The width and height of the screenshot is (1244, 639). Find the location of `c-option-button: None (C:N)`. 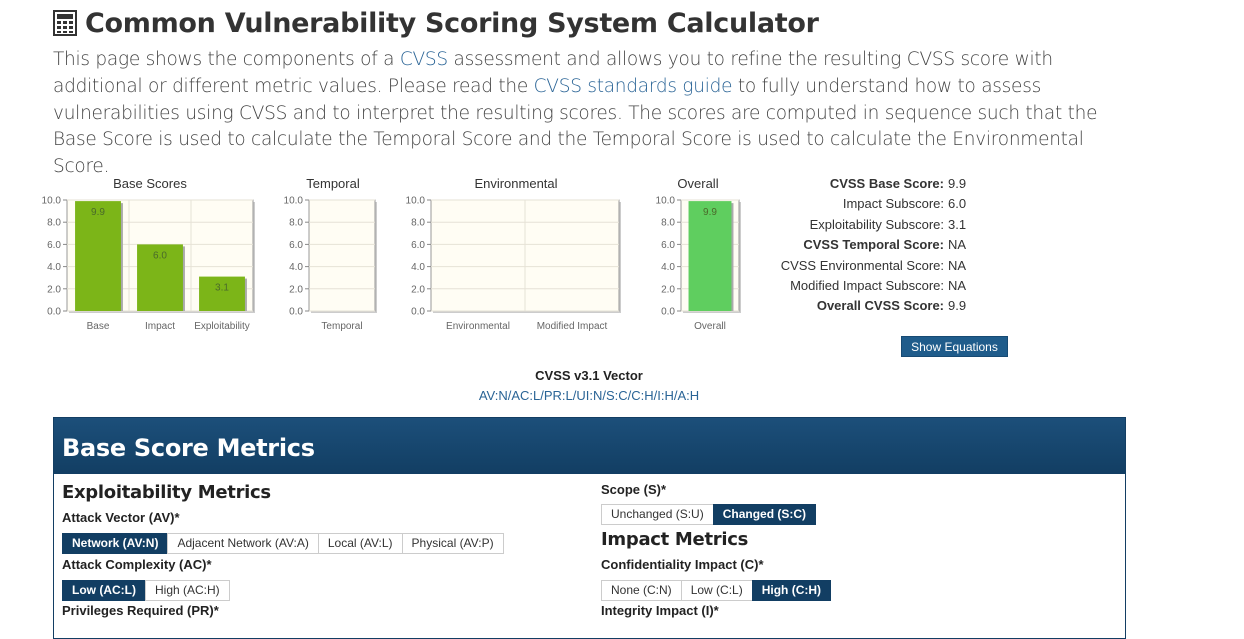

c-option-button: None (C:N) is located at coordinates (641, 590).